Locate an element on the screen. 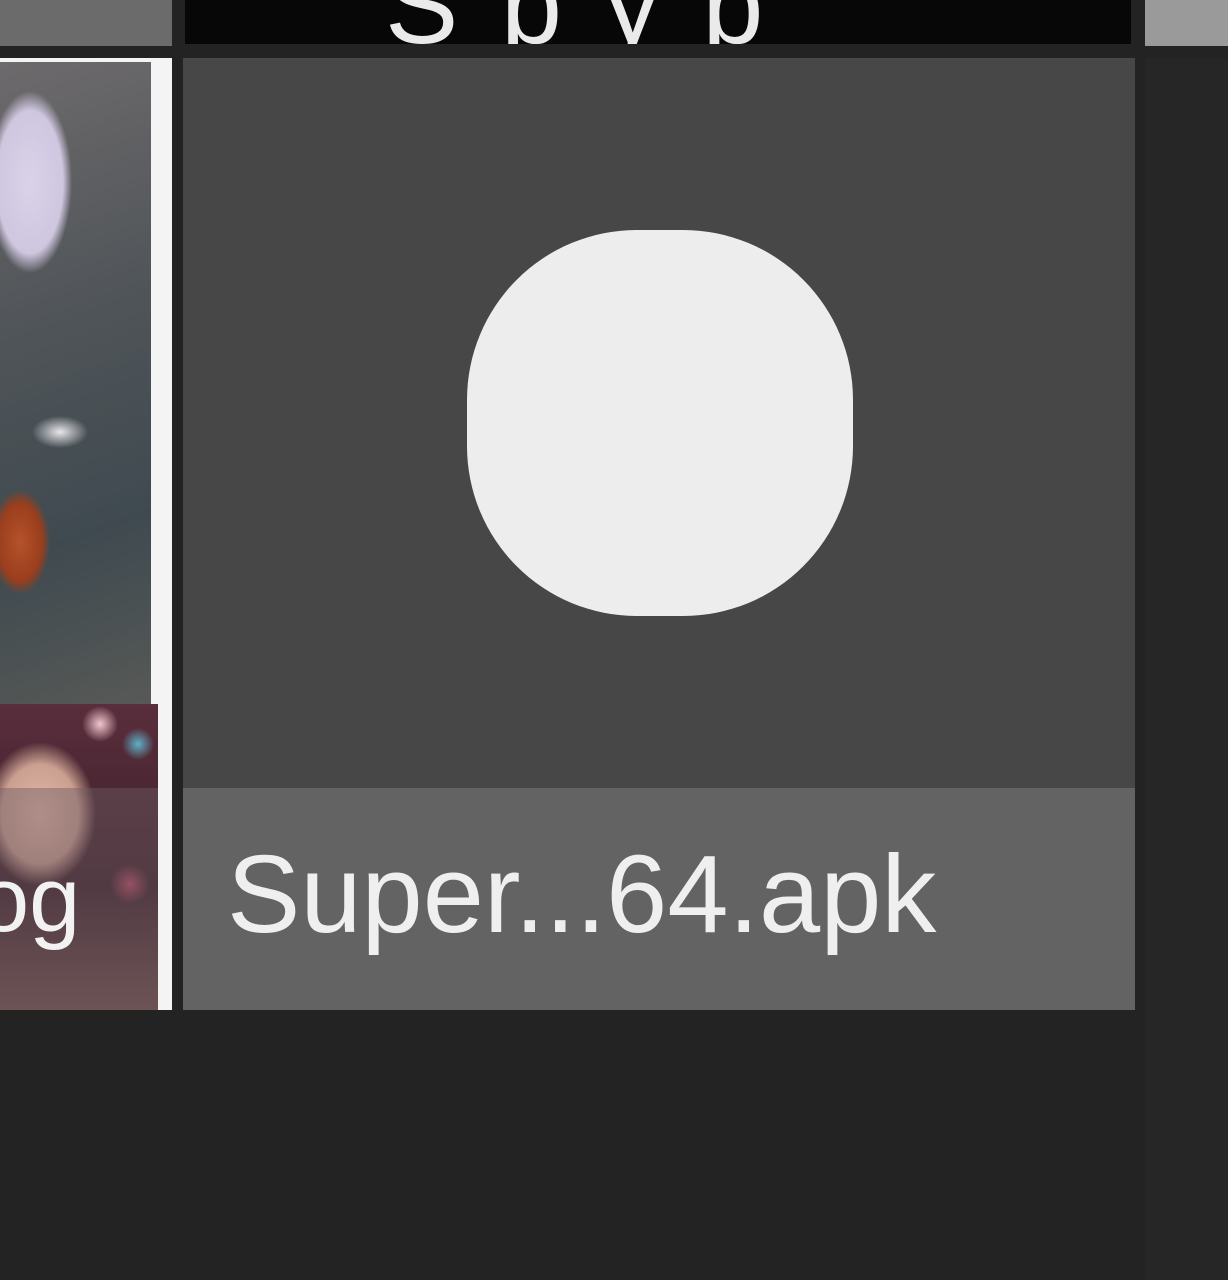  image-tile: og is located at coordinates (86, 534).